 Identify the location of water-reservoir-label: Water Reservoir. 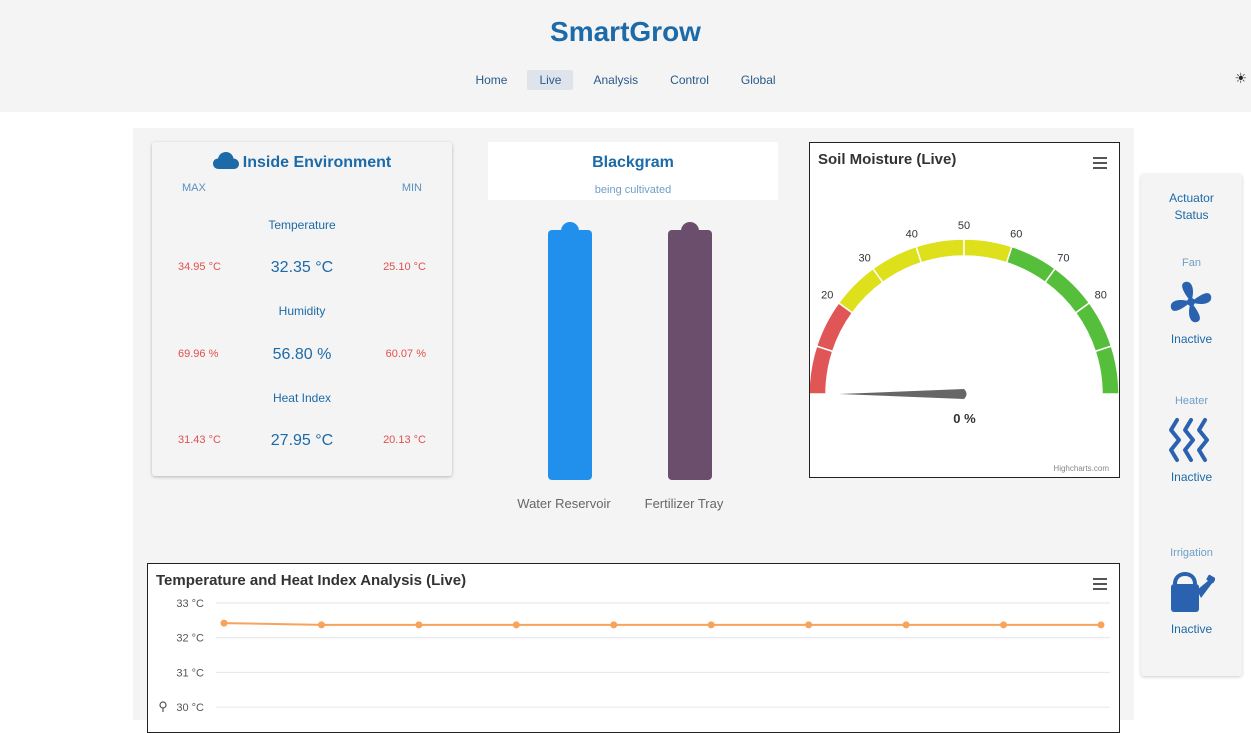
(564, 503).